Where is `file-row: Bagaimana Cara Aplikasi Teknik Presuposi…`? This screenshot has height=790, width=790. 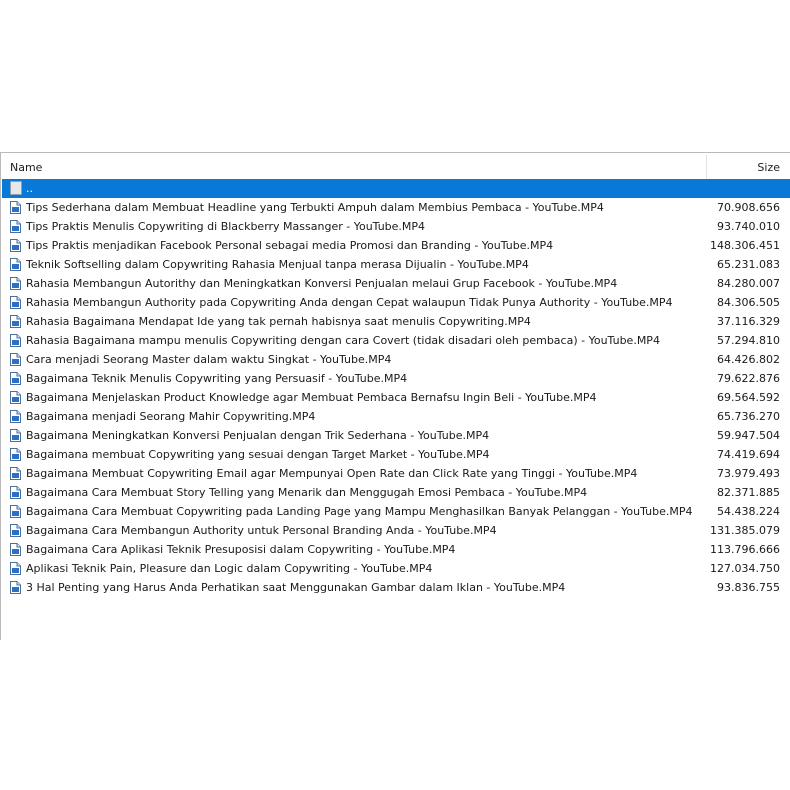 file-row: Bagaimana Cara Aplikasi Teknik Presuposi… is located at coordinates (396, 549).